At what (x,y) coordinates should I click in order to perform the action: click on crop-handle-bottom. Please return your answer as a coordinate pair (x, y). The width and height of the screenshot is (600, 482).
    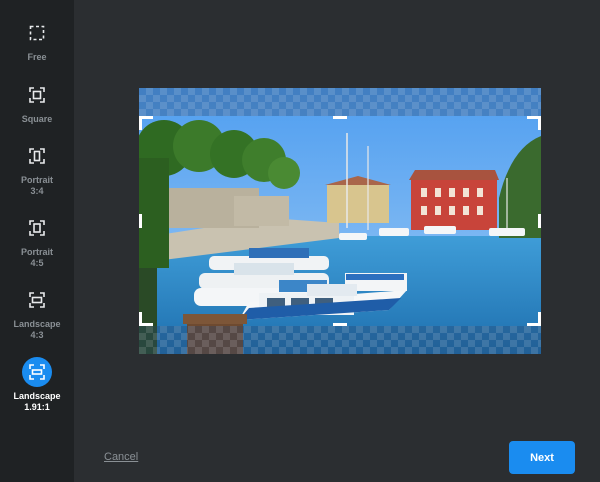
    Looking at the image, I should click on (340, 324).